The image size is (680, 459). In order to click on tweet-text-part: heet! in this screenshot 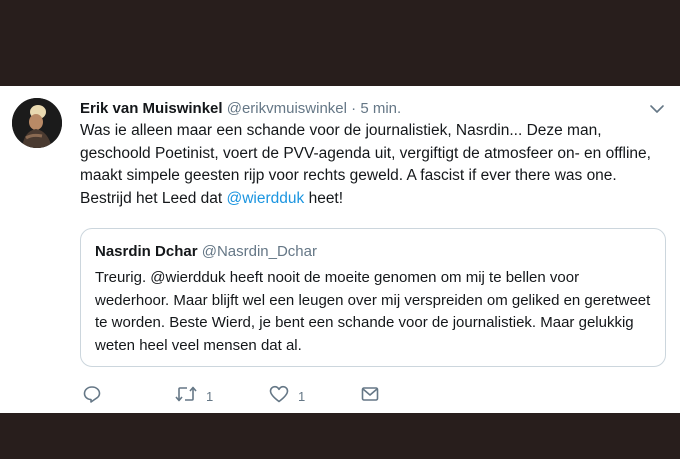, I will do `click(324, 198)`.